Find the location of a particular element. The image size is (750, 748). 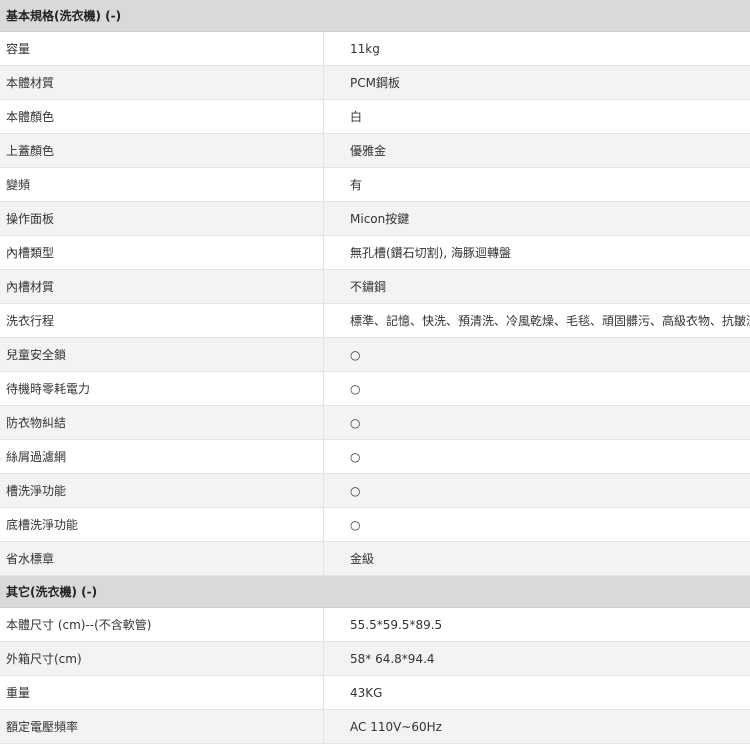

row-label: 防衣物糾結 is located at coordinates (162, 422).